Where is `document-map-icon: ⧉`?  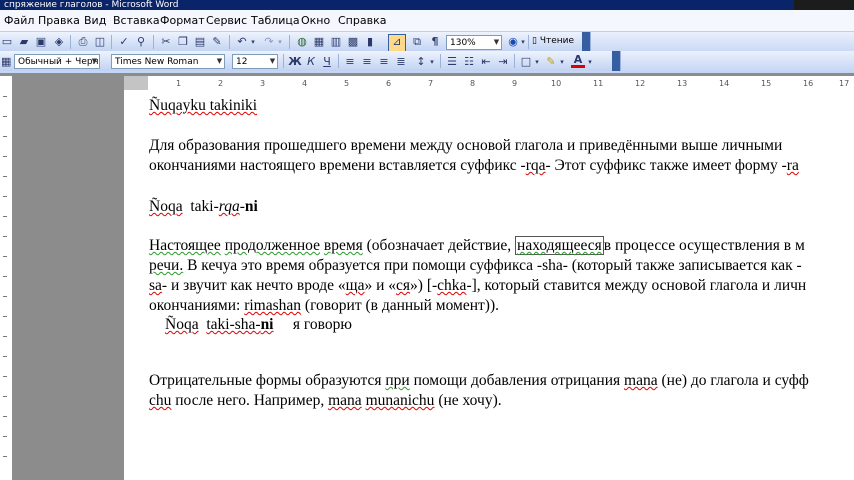 document-map-icon: ⧉ is located at coordinates (417, 42).